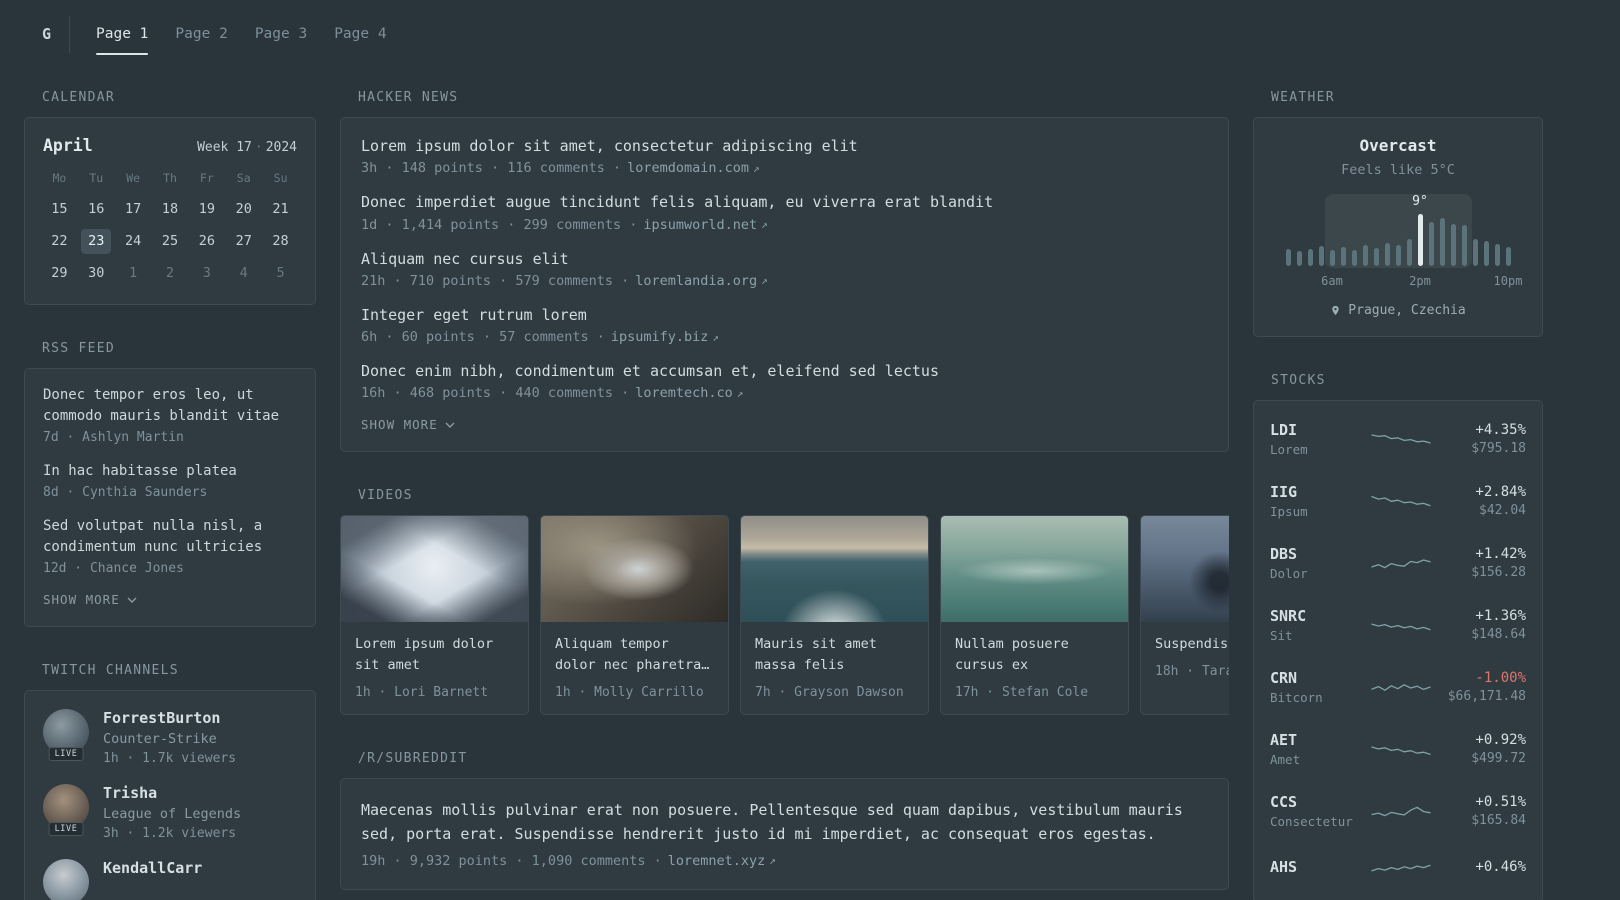  Describe the element at coordinates (1311, 821) in the screenshot. I see `stock-name: Consectetur` at that location.